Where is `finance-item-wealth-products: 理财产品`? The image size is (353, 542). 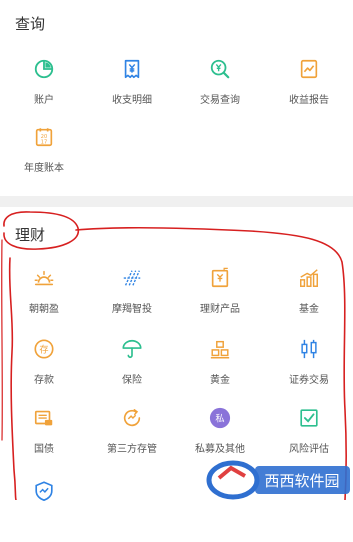
finance-item-wealth-products: 理财产品 is located at coordinates (220, 298).